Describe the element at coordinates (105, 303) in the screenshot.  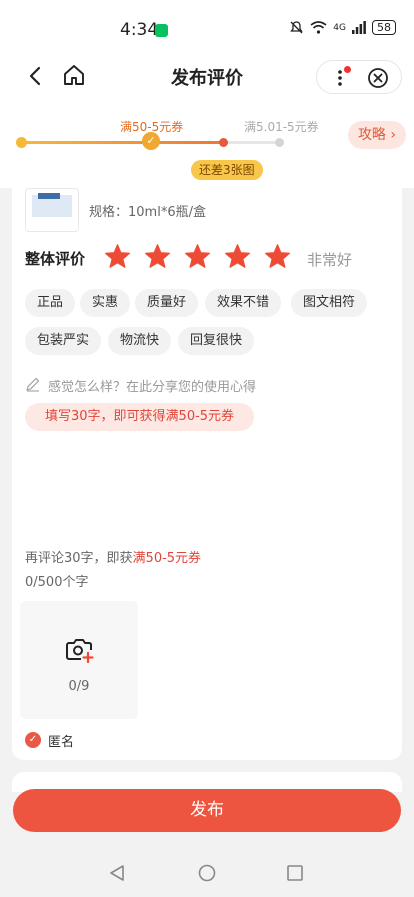
I see `tag-chip: 实惠` at that location.